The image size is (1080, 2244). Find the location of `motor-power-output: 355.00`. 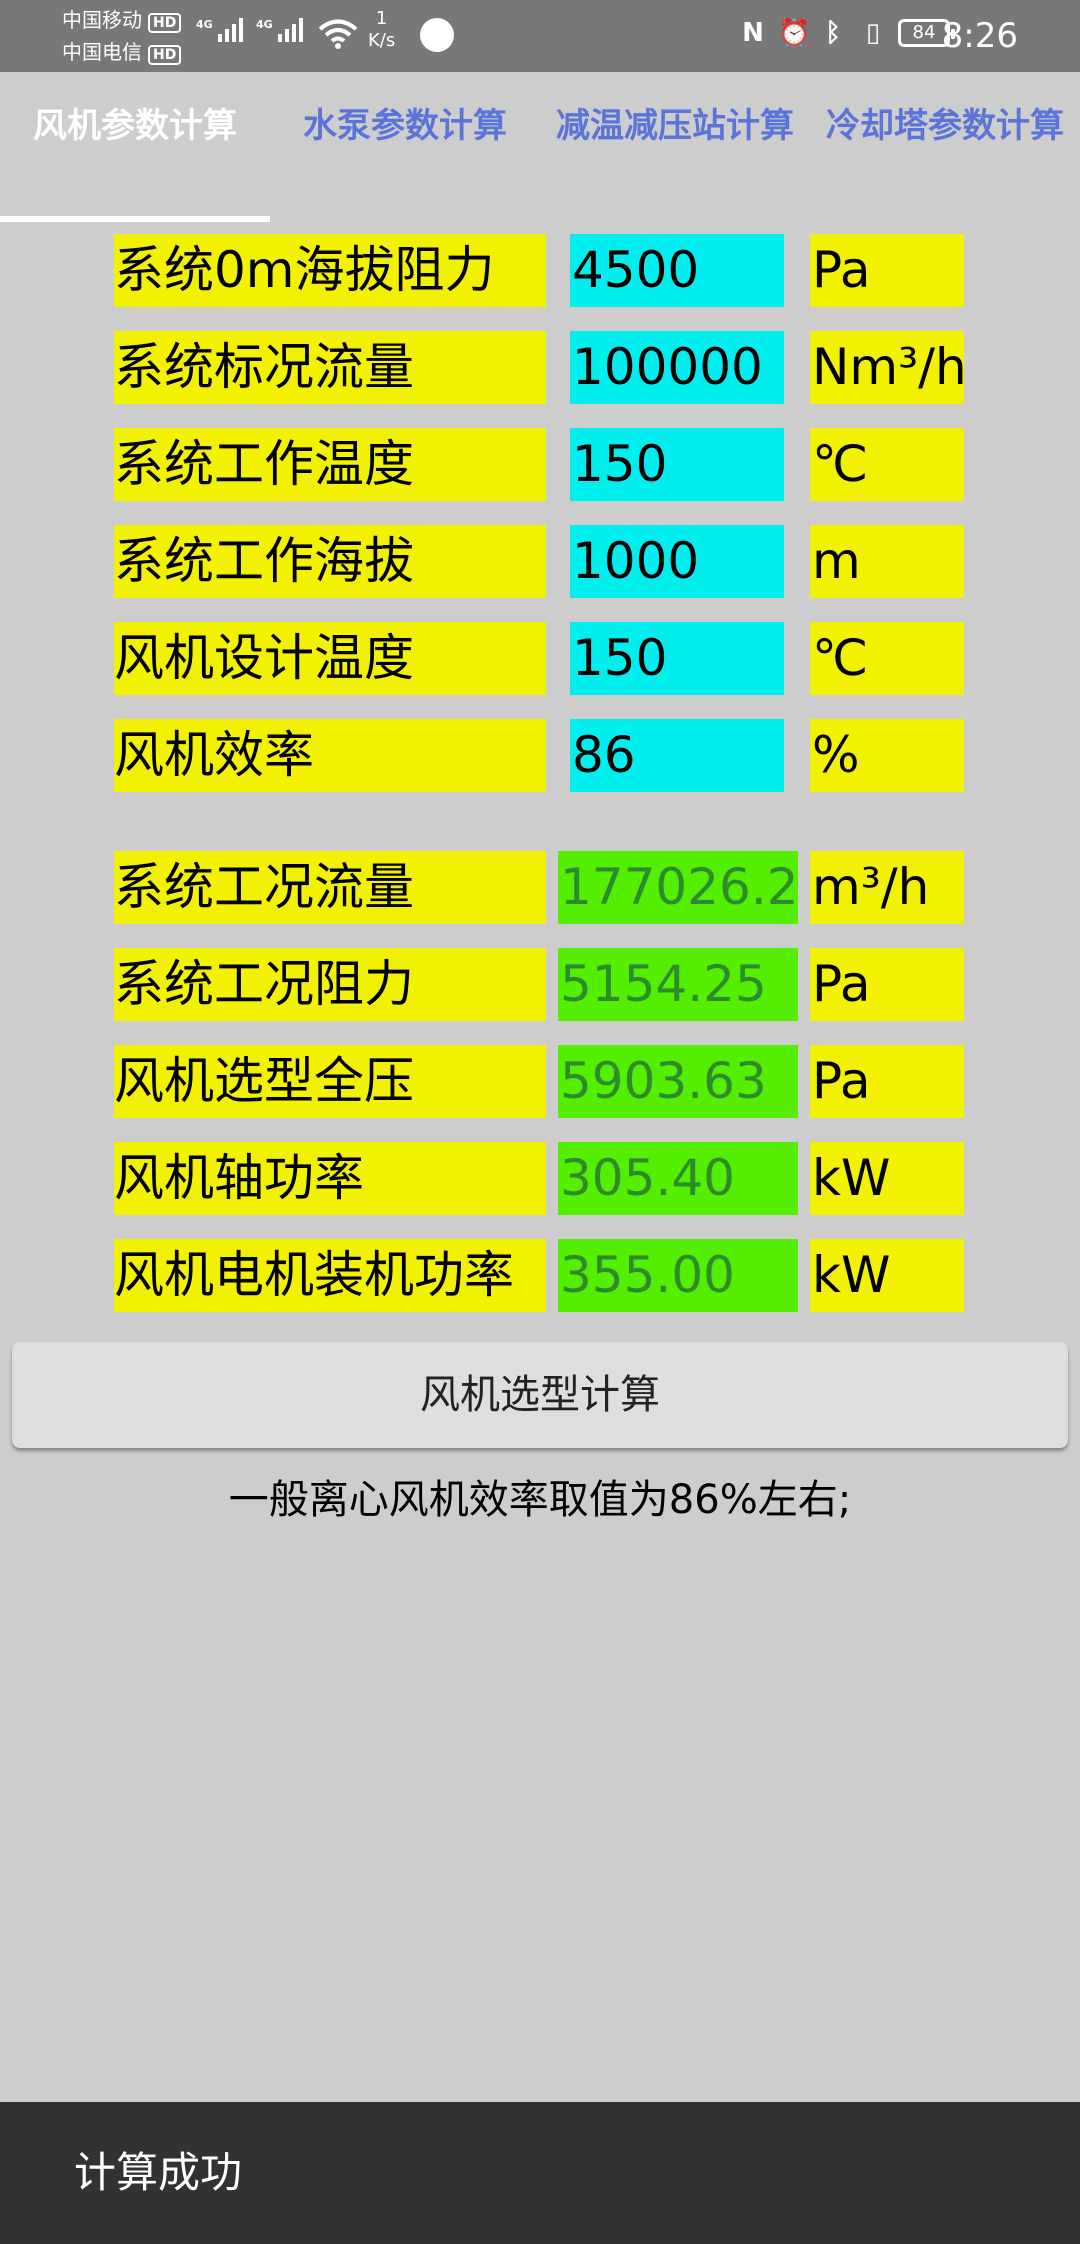

motor-power-output: 355.00 is located at coordinates (678, 1275).